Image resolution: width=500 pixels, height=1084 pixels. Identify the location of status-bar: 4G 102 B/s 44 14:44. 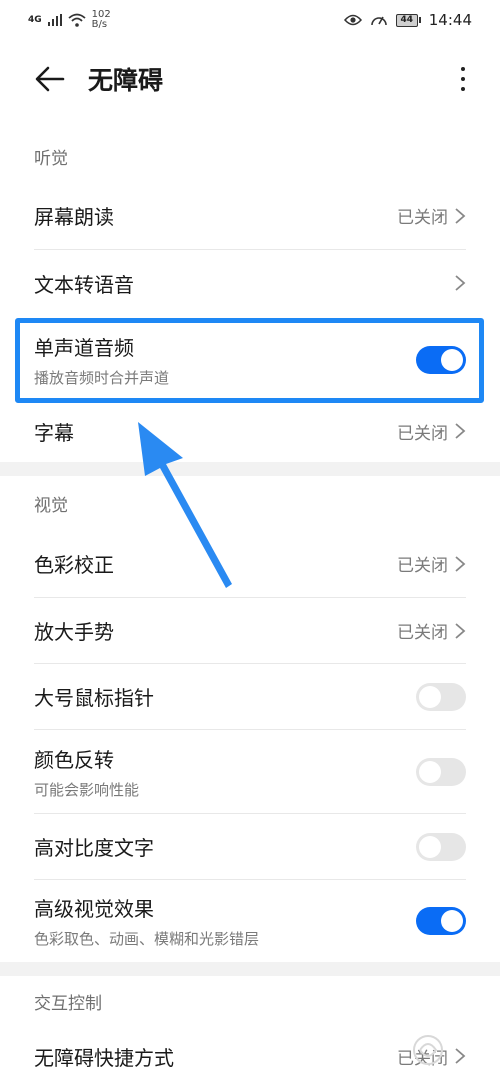
(250, 20).